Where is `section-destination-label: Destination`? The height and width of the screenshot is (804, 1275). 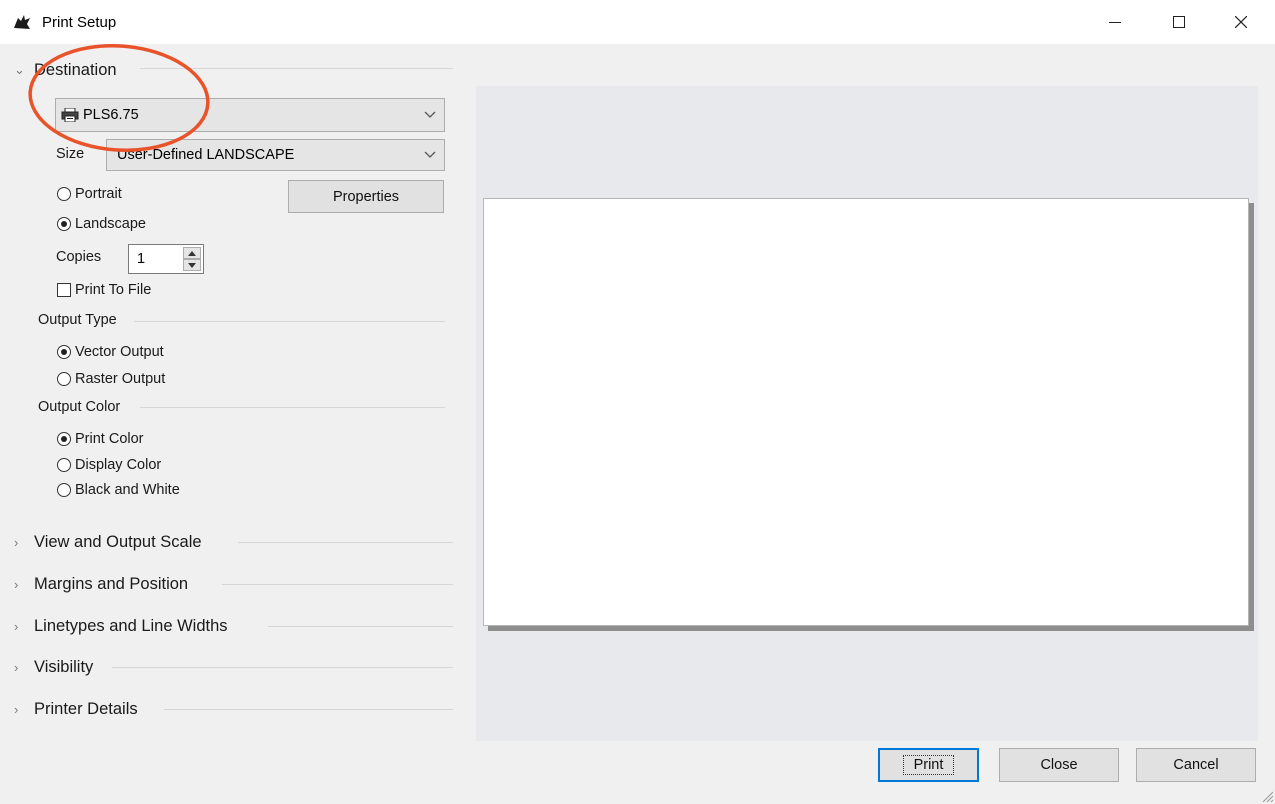
section-destination-label: Destination is located at coordinates (75, 69).